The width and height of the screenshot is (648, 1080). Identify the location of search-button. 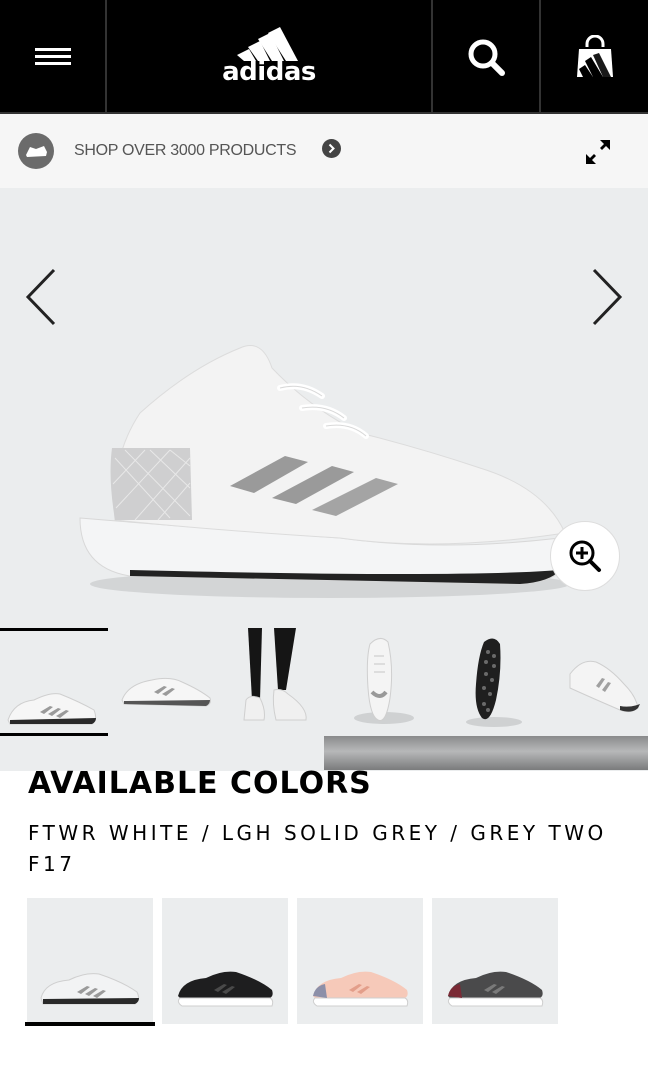
(487, 57).